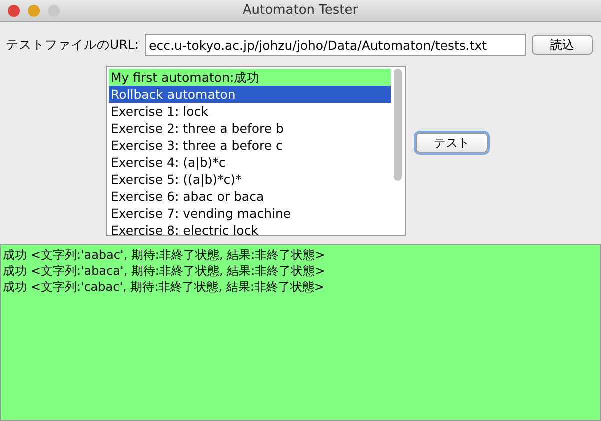  I want to click on window-title: Automaton Tester, so click(300, 10).